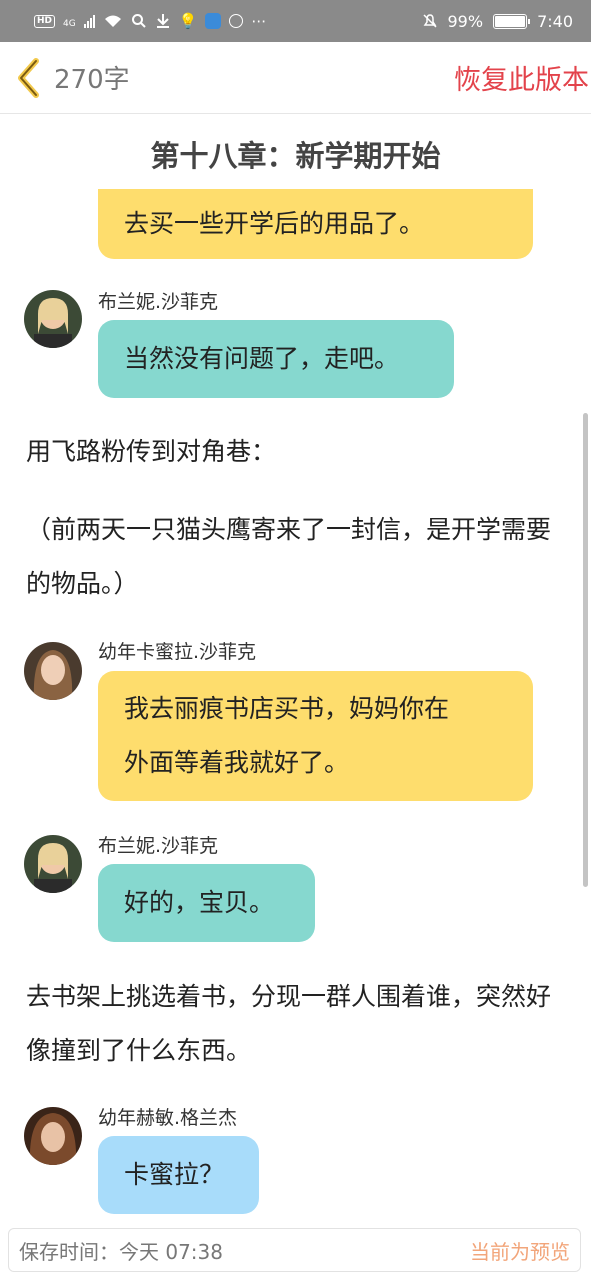 The image size is (591, 1280). What do you see at coordinates (45, 21) in the screenshot?
I see `hd-badge: HD` at bounding box center [45, 21].